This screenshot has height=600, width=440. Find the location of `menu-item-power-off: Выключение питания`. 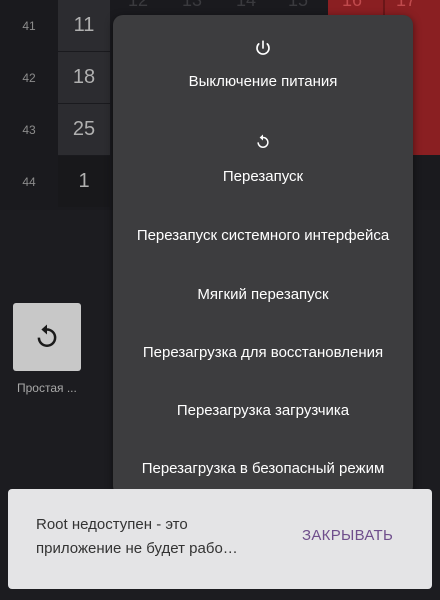

menu-item-power-off: Выключение питания is located at coordinates (263, 81).